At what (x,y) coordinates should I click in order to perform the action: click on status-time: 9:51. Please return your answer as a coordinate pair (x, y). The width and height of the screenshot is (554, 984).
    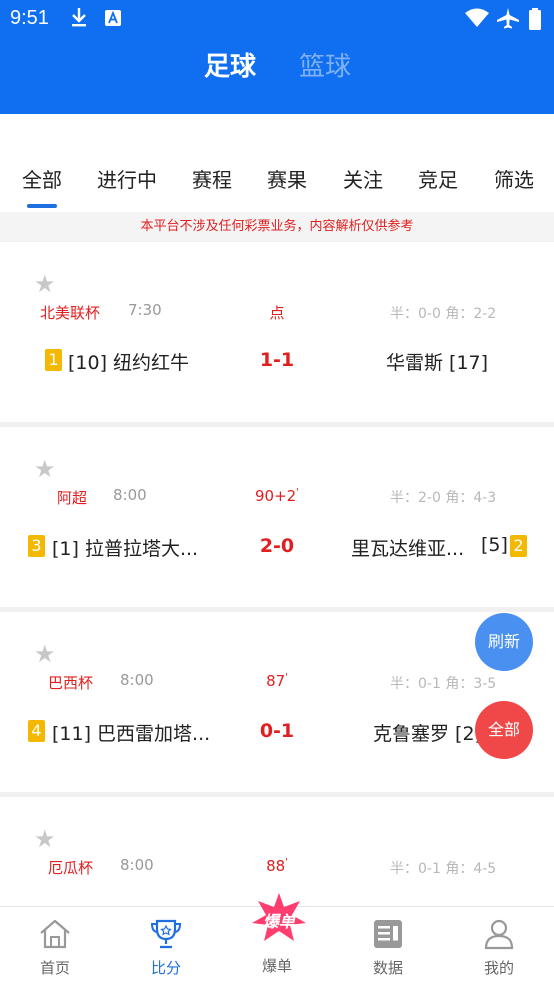
    Looking at the image, I should click on (29, 18).